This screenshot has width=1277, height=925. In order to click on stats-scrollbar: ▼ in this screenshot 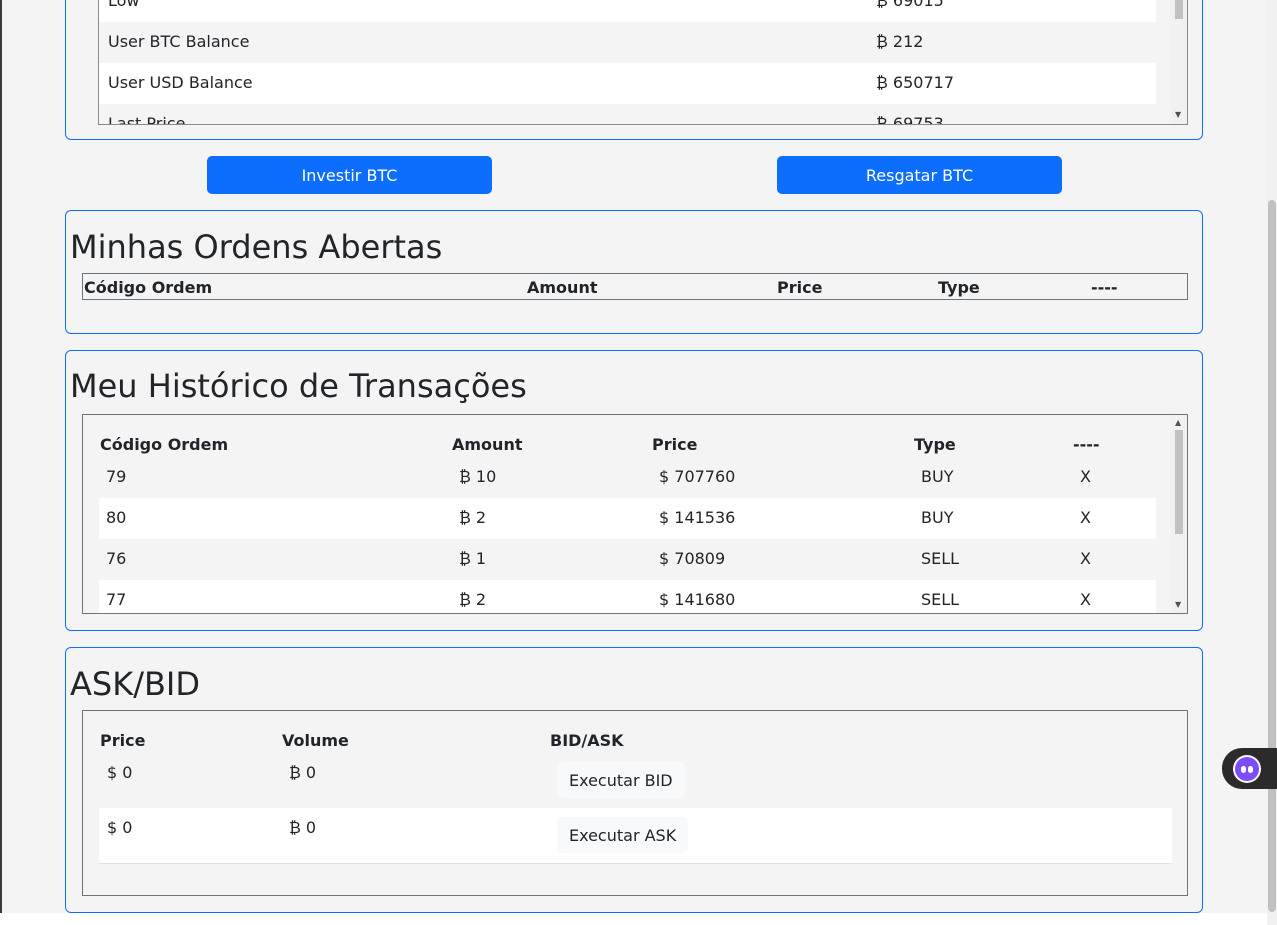, I will do `click(1179, 62)`.